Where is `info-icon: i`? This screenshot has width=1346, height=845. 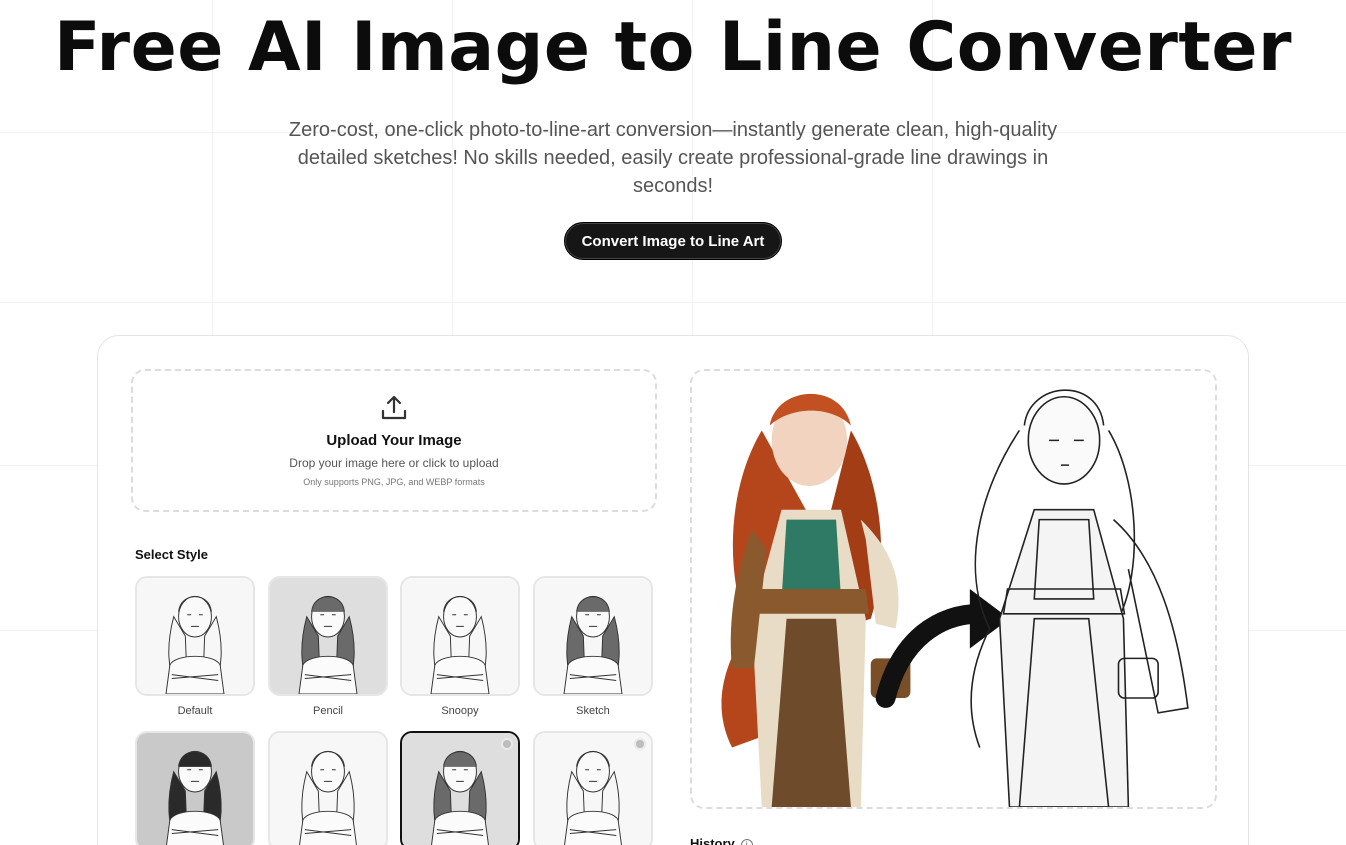 info-icon: i is located at coordinates (746, 842).